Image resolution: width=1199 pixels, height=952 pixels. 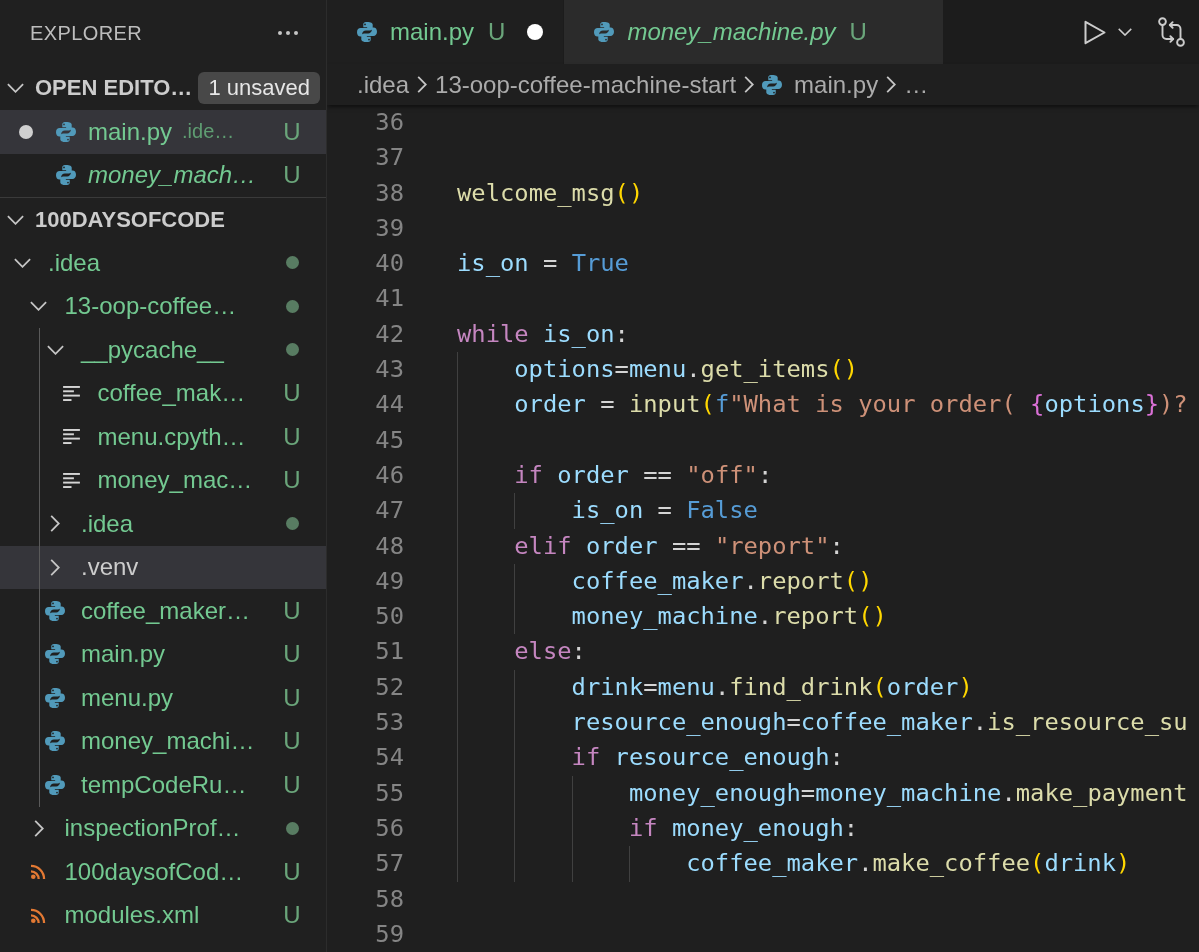 What do you see at coordinates (389, 934) in the screenshot?
I see `line-number: 59` at bounding box center [389, 934].